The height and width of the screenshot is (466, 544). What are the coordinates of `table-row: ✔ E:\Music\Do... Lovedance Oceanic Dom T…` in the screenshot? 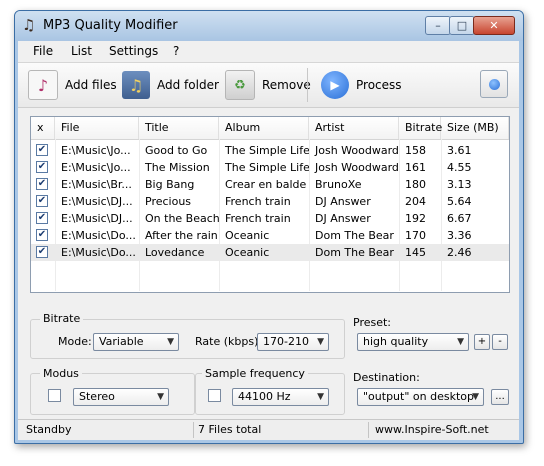 It's located at (270, 252).